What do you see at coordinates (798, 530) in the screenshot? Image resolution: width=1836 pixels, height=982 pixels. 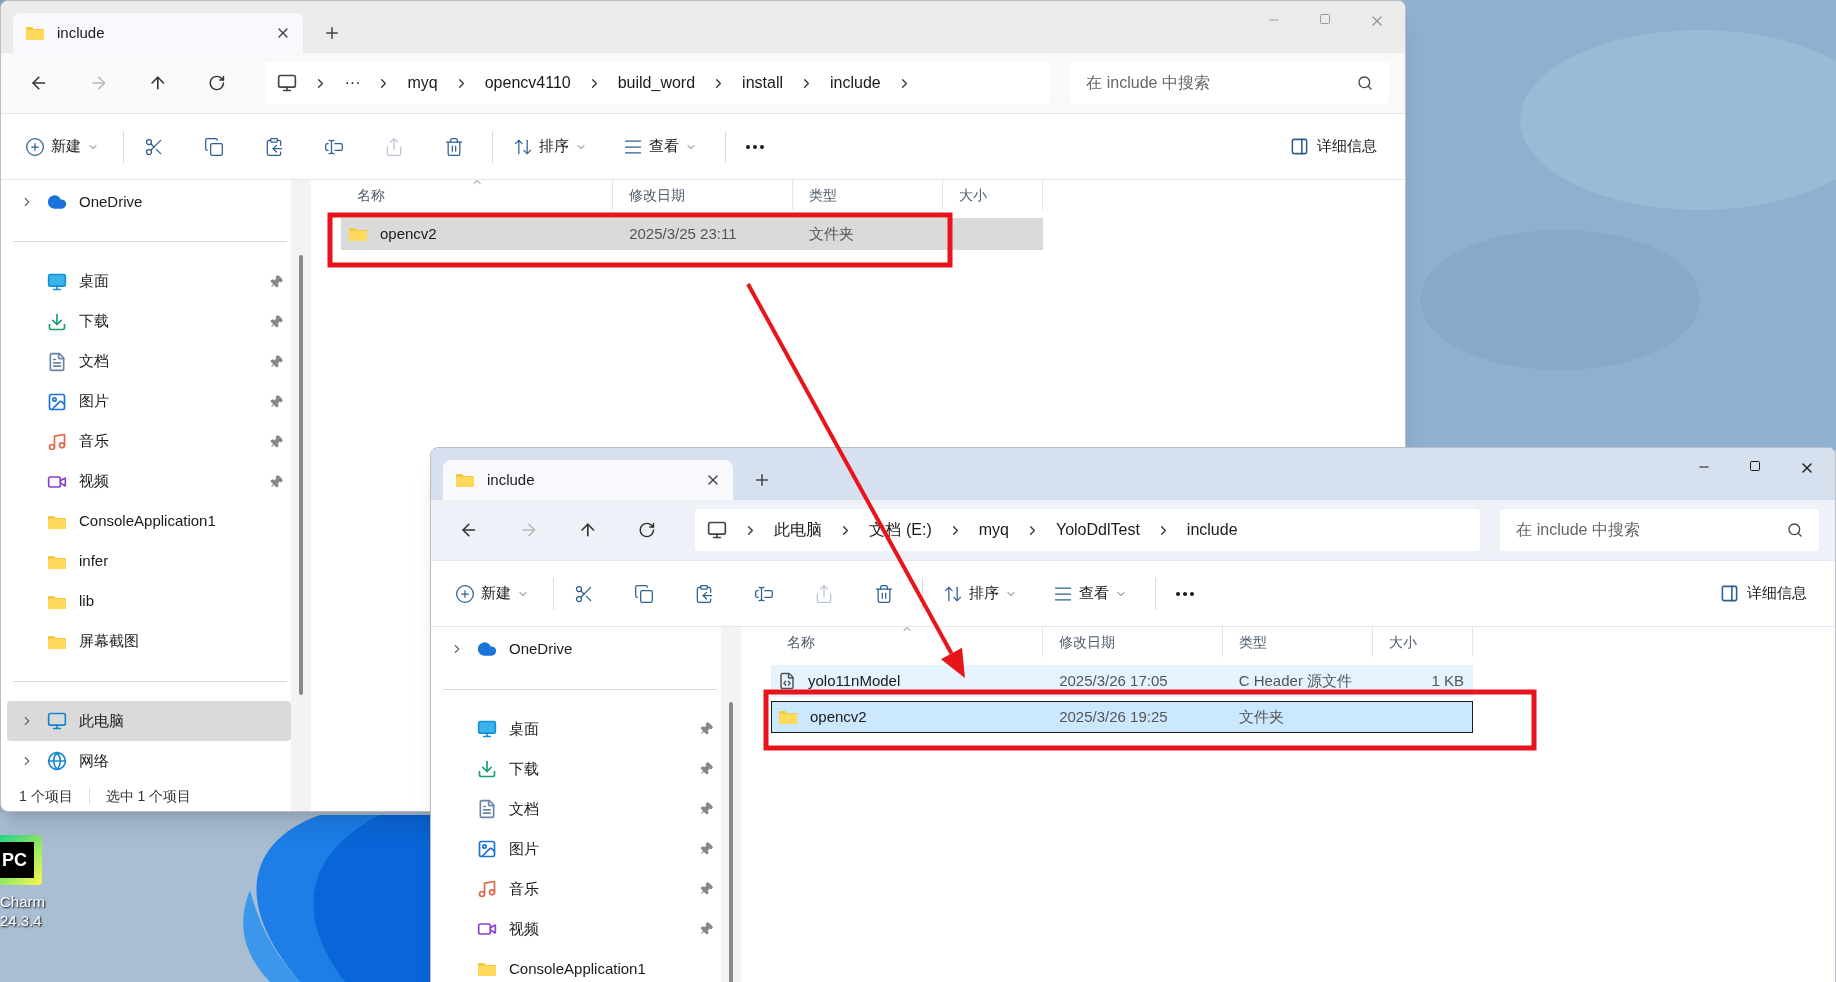 I see `breadcrumb-item: 此电脑` at bounding box center [798, 530].